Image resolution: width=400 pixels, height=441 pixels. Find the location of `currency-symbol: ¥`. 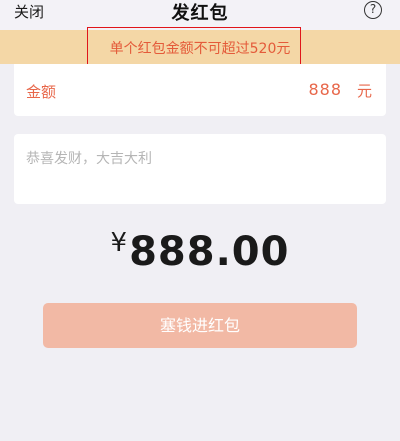

currency-symbol: ¥ is located at coordinates (119, 243).